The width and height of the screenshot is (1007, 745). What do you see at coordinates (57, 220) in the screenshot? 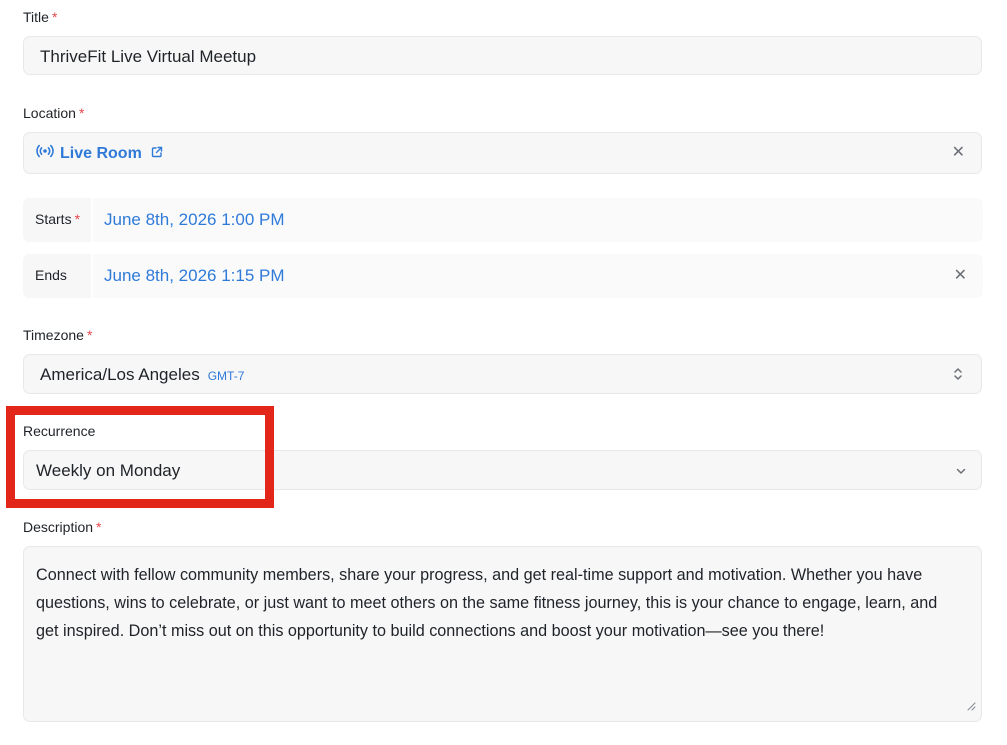
I see `starts-label: Starts *` at bounding box center [57, 220].